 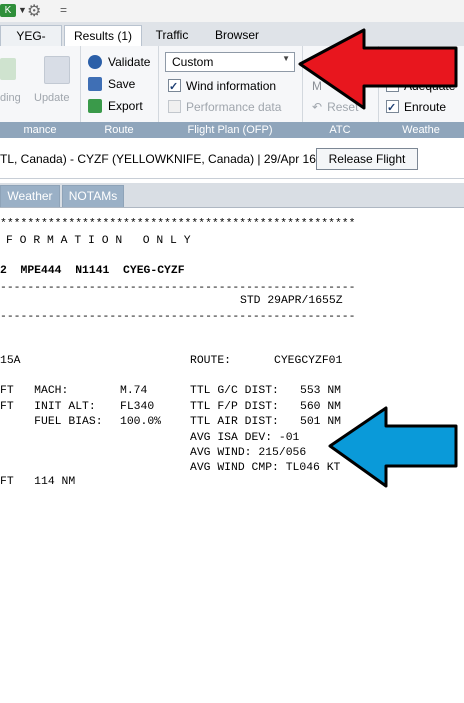 I want to click on save-label: Save, so click(x=122, y=84).